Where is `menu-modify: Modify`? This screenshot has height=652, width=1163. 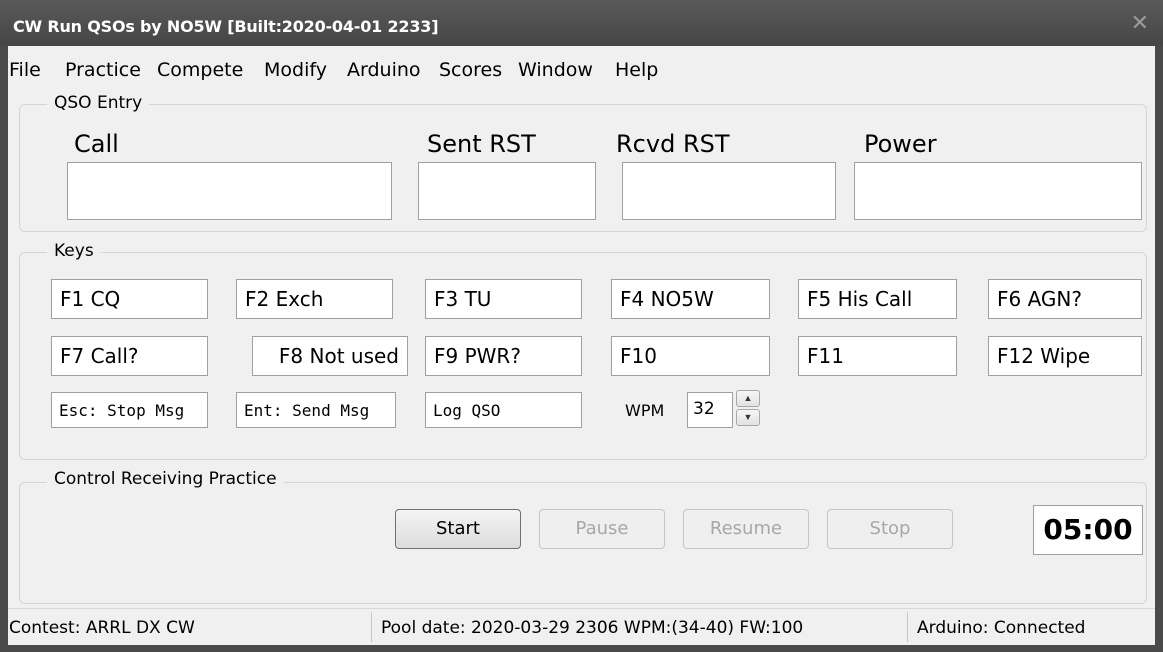
menu-modify: Modify is located at coordinates (295, 70).